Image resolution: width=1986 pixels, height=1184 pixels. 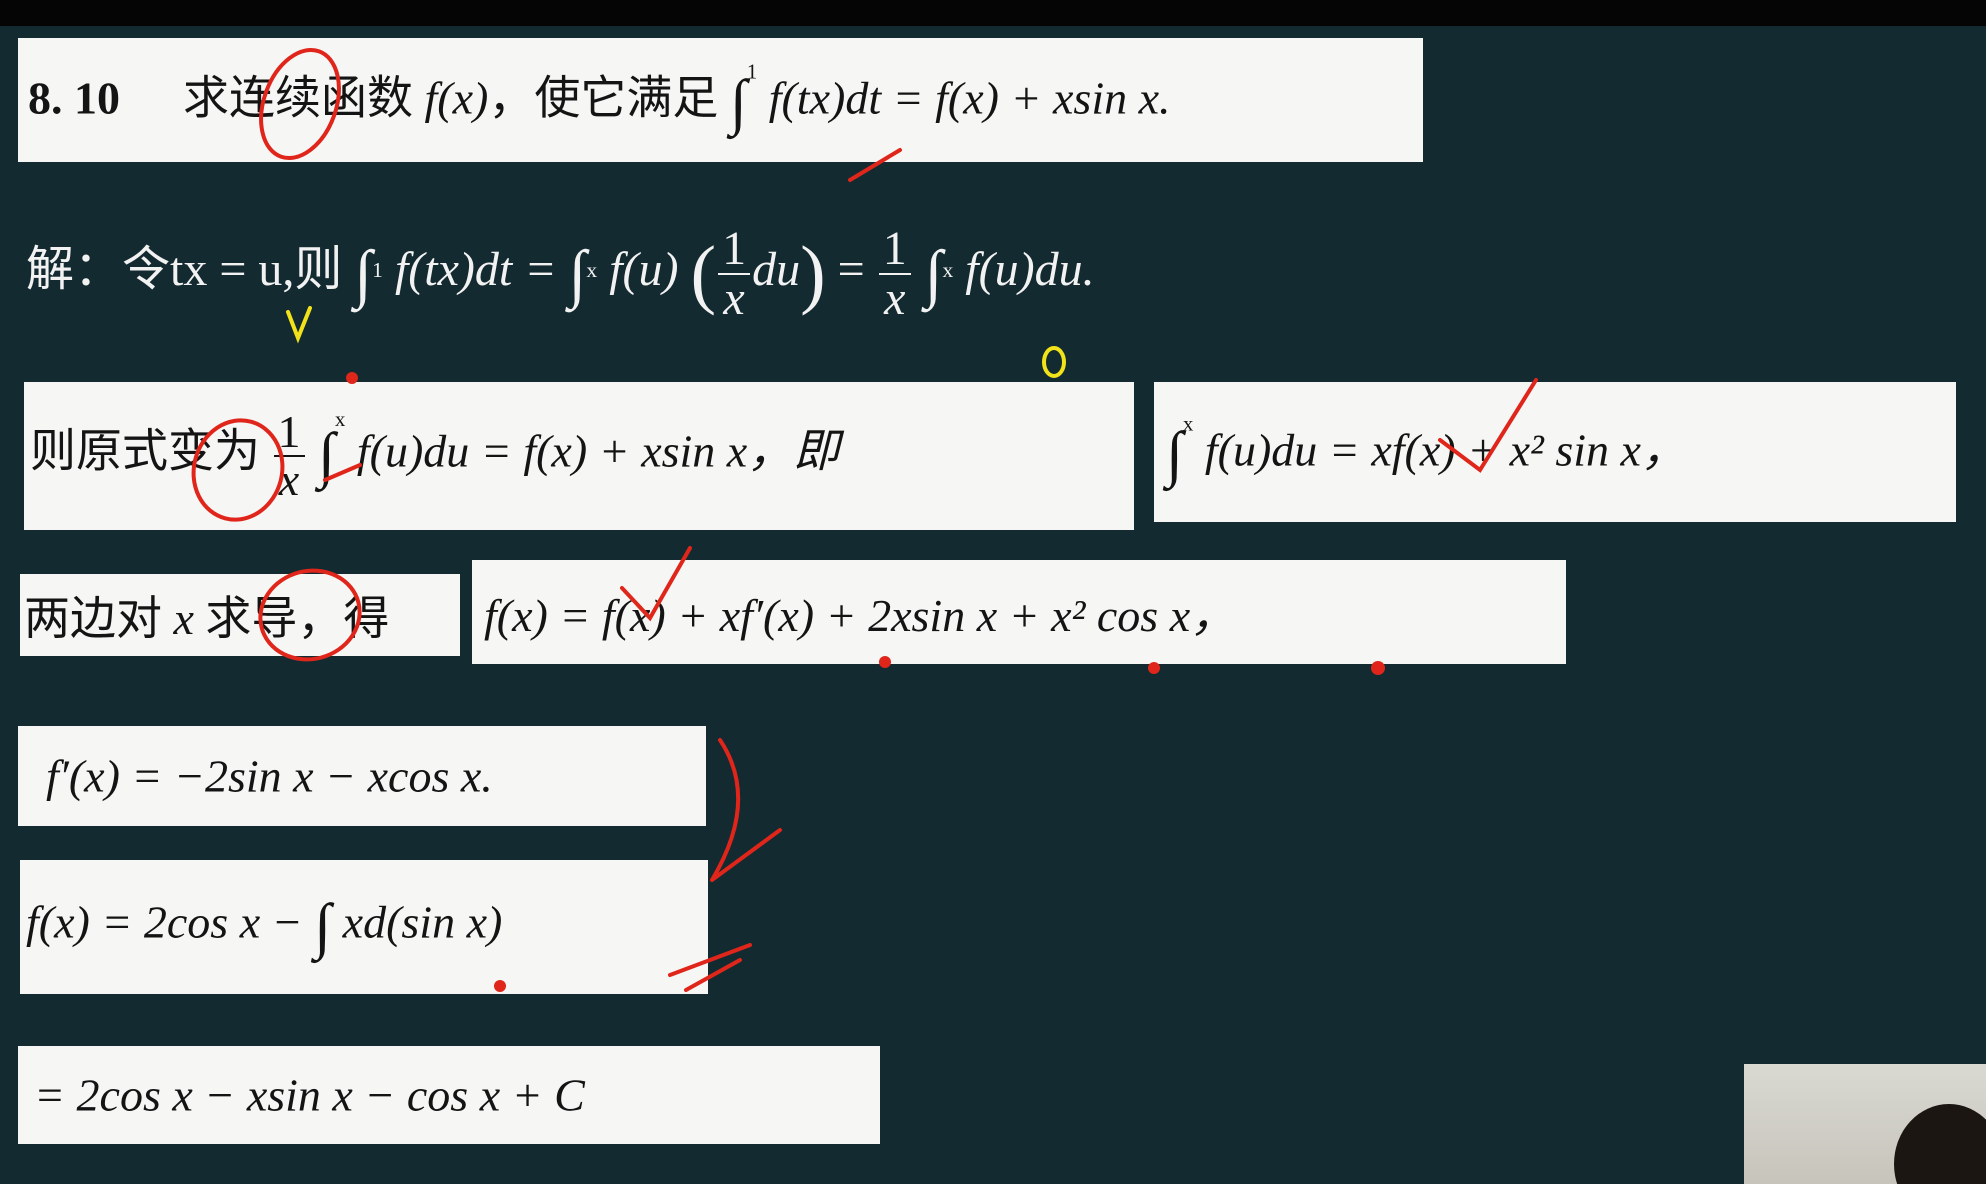 I want to click on presenter-head, so click(x=1940, y=1144).